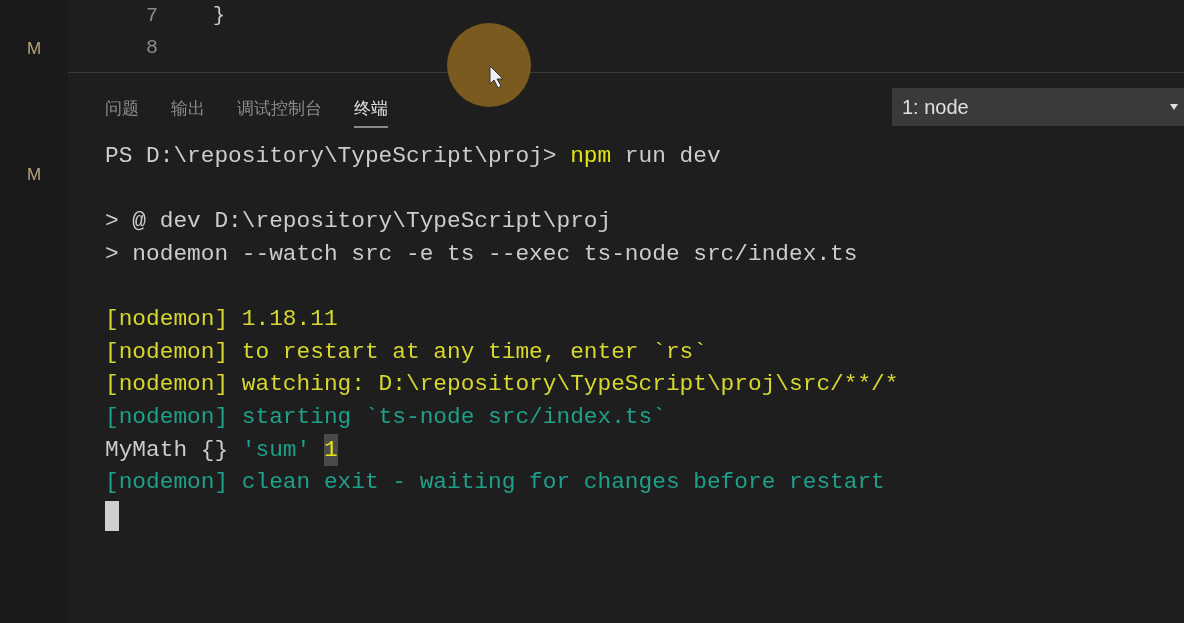 The image size is (1184, 623). What do you see at coordinates (1174, 107) in the screenshot?
I see `dropdown-caret-icon` at bounding box center [1174, 107].